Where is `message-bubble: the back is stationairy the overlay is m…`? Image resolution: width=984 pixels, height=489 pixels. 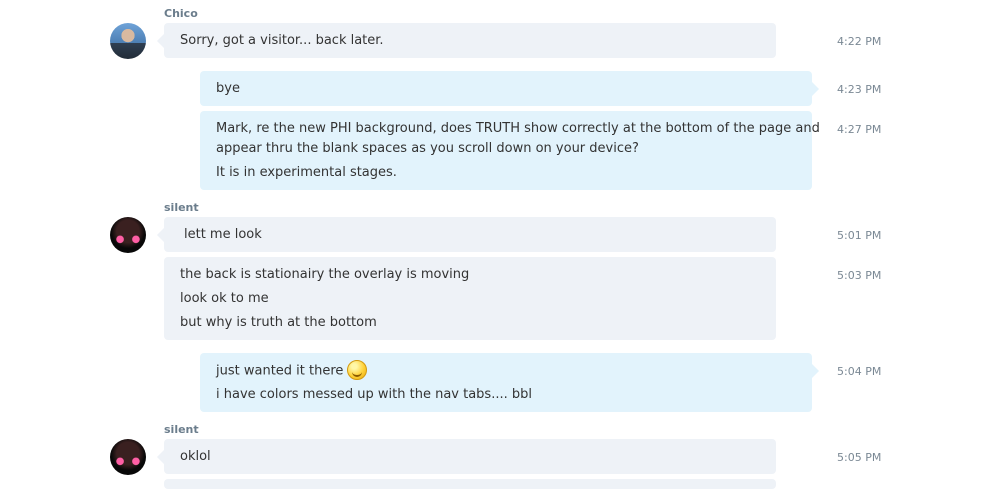 message-bubble: the back is stationairy the overlay is m… is located at coordinates (470, 298).